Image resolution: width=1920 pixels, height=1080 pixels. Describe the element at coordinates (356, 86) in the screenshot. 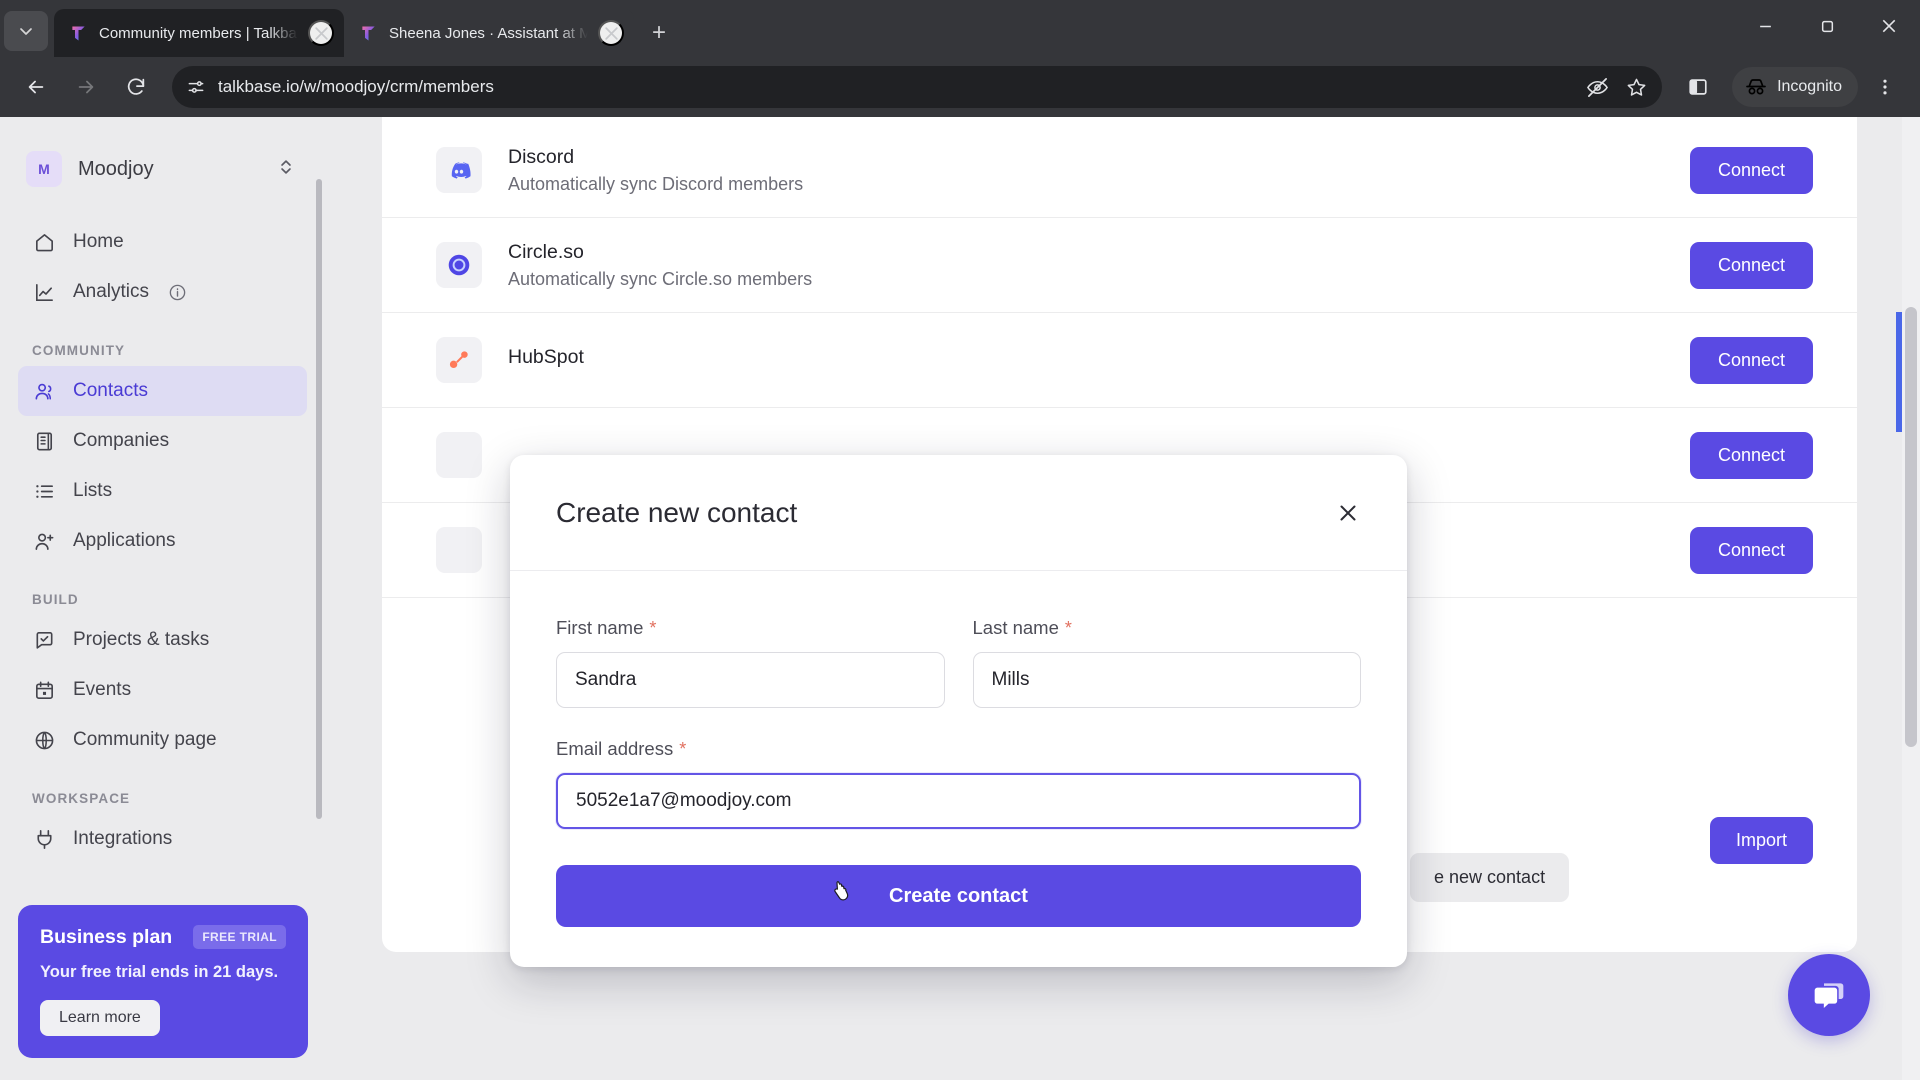

I see `url-text: talkbase.io/w/moodjoy/crm/members` at that location.